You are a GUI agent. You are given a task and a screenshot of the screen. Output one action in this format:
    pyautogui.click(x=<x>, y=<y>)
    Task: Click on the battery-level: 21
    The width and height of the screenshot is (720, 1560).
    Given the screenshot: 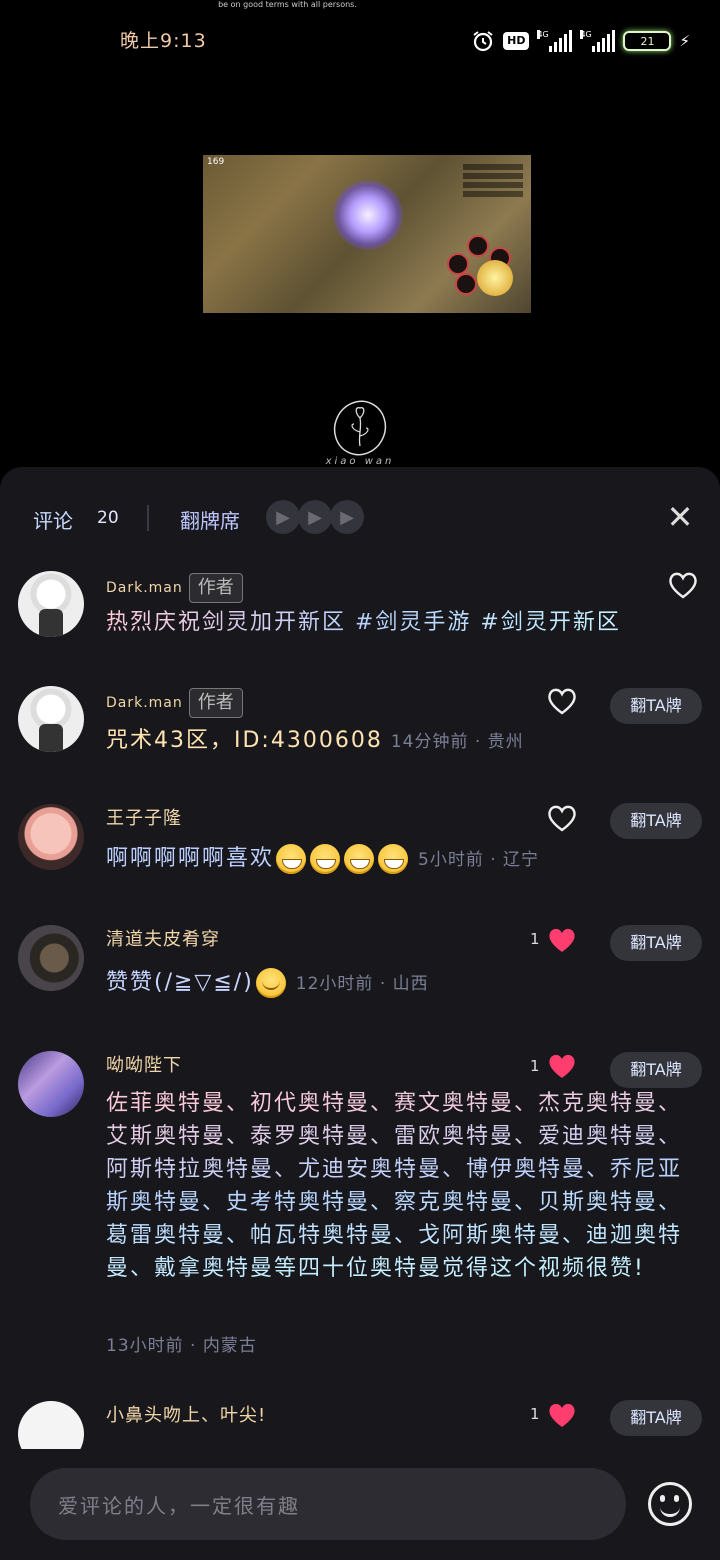 What is the action you would take?
    pyautogui.click(x=647, y=41)
    